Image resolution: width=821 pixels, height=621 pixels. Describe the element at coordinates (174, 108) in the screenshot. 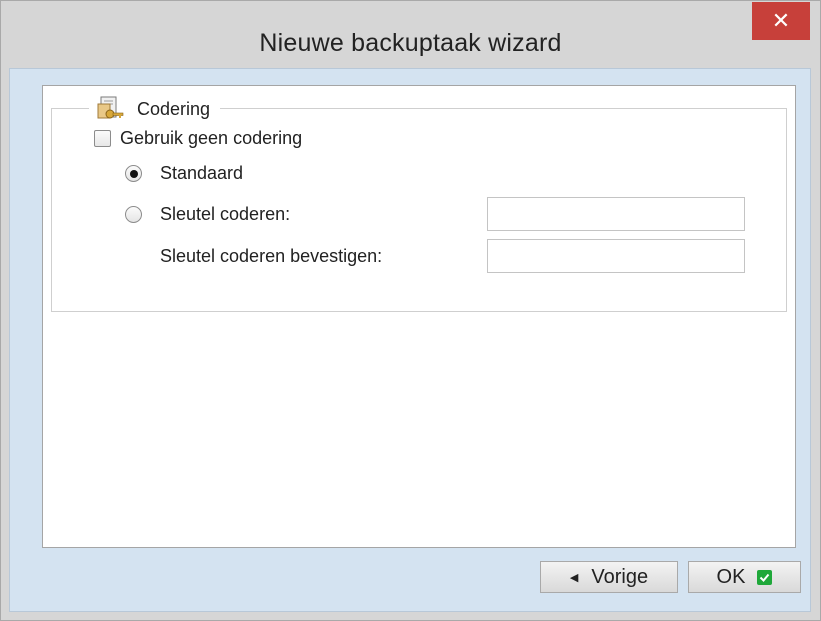

I see `groupbox-title: Codering` at that location.